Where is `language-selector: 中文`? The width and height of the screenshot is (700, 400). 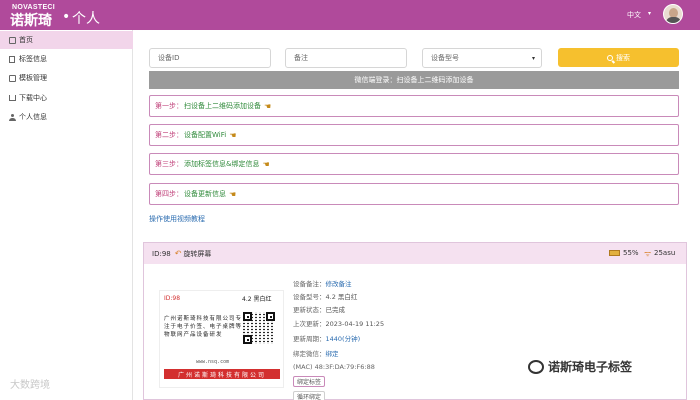
language-selector: 中文 is located at coordinates (634, 15).